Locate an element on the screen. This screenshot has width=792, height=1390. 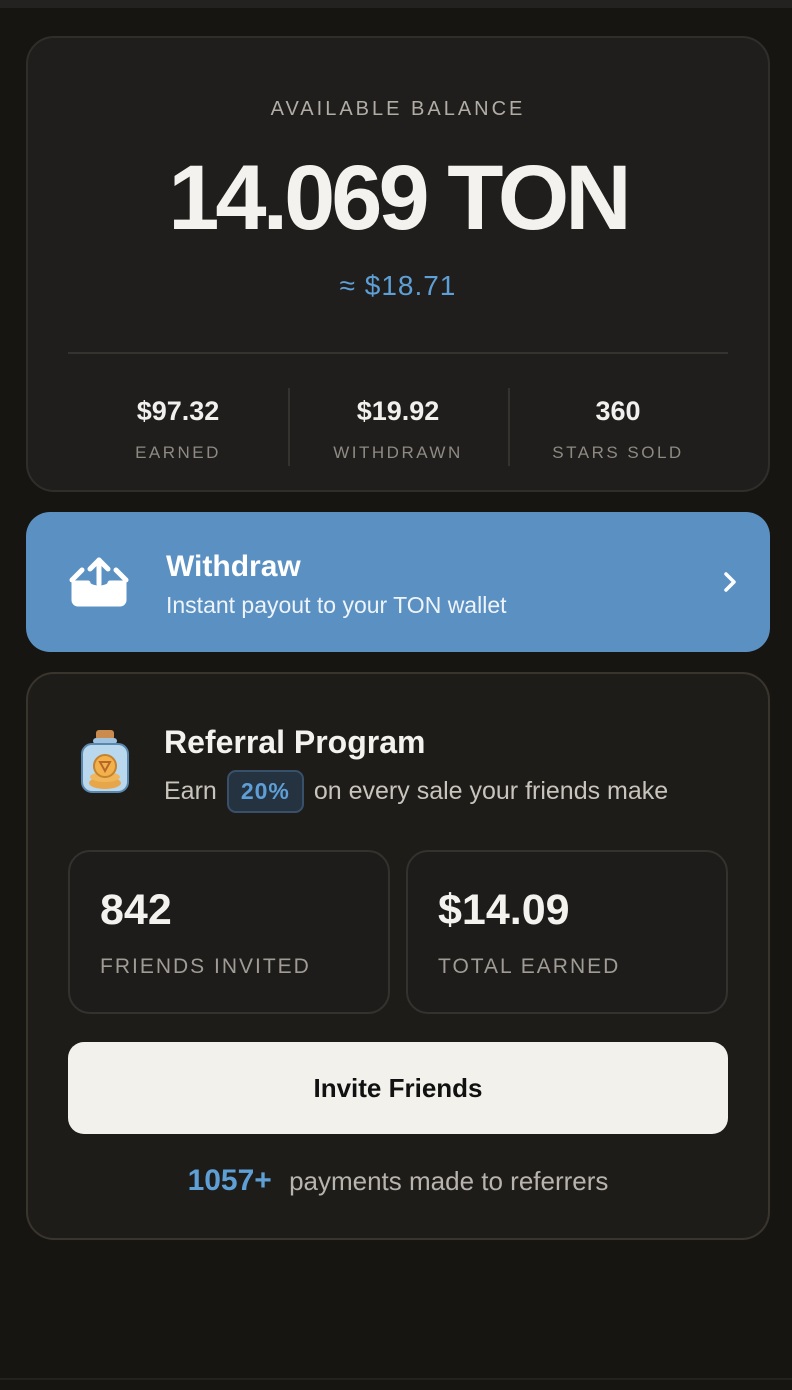
ref-stat-value: $14.09 is located at coordinates (504, 910).